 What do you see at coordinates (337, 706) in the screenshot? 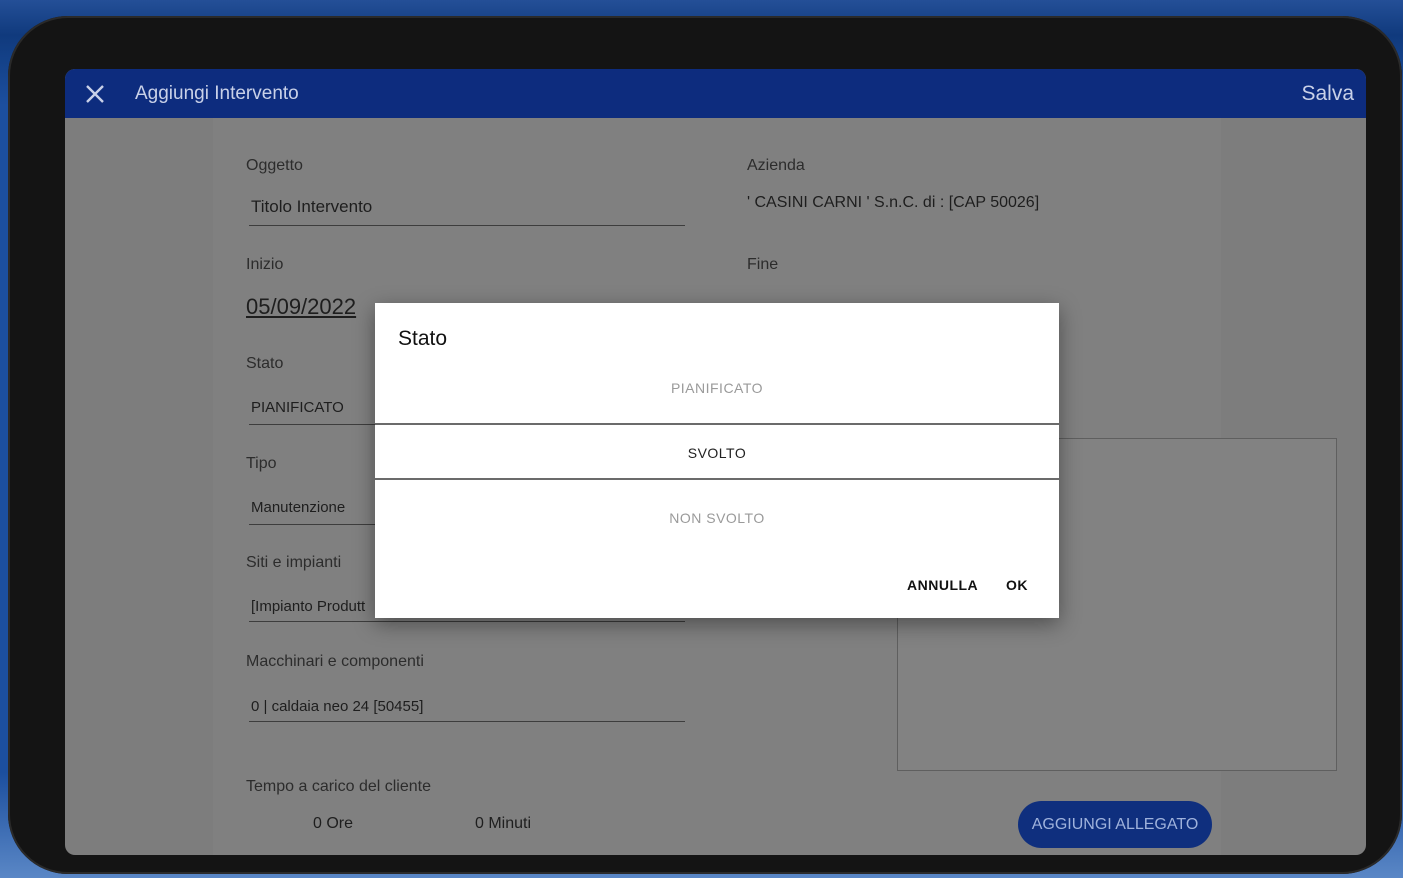
I see `macchinari-select: 0 | caldaia neo 24 [50455]` at bounding box center [337, 706].